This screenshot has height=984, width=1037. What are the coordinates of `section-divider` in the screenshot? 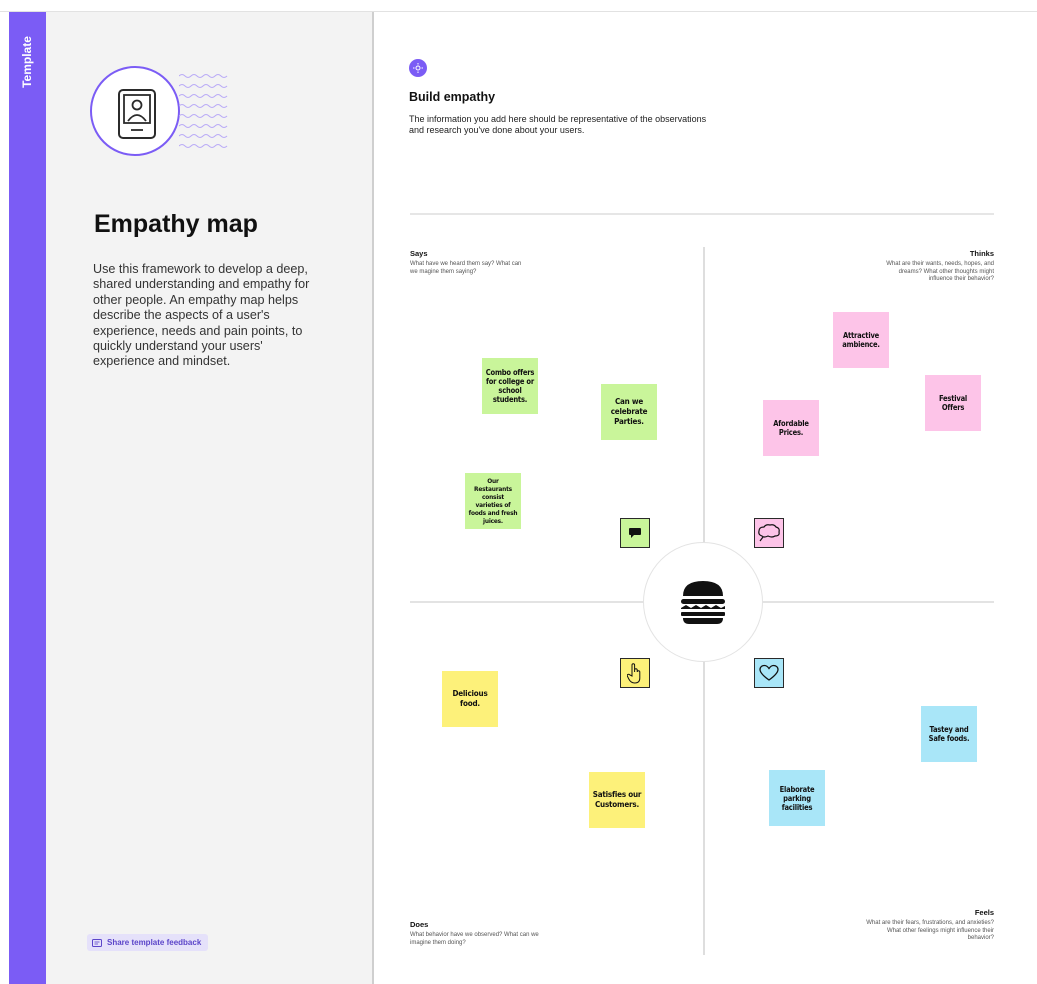 It's located at (702, 214).